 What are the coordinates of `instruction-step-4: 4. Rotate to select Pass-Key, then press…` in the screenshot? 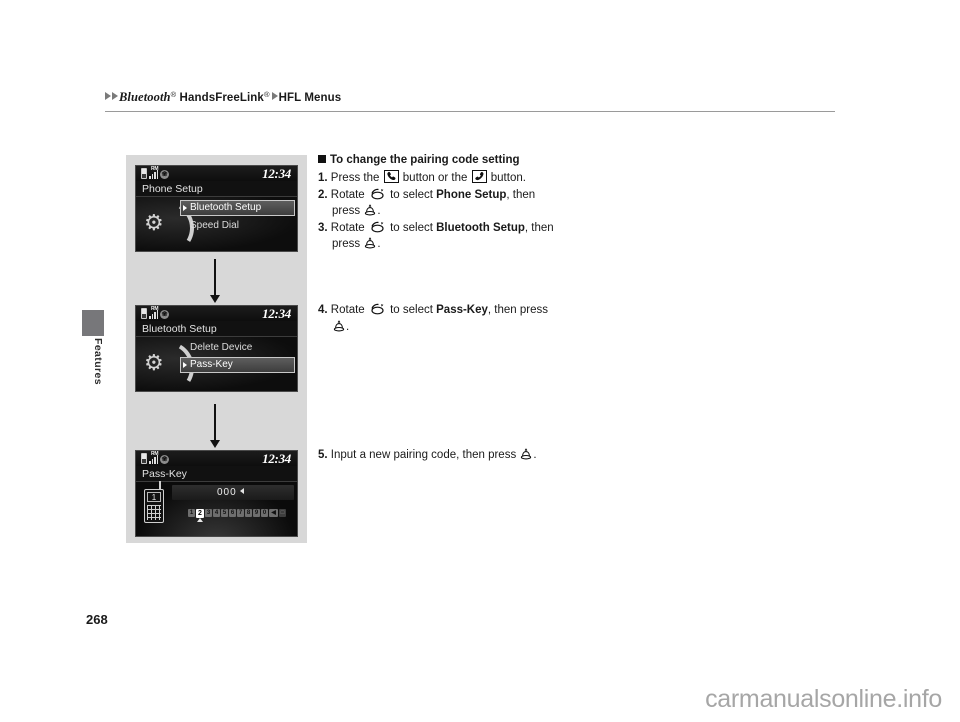 It's located at (463, 318).